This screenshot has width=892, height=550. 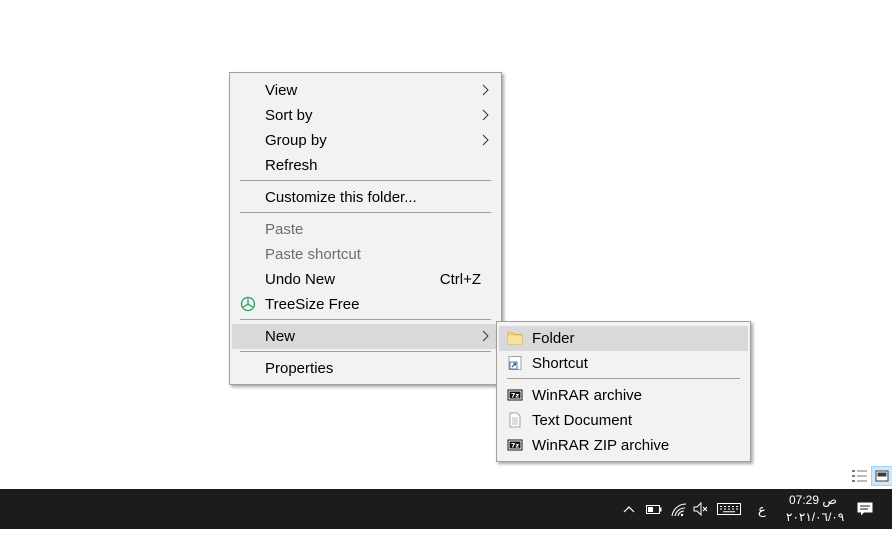 What do you see at coordinates (289, 115) in the screenshot?
I see `menu-item-label: Sort by` at bounding box center [289, 115].